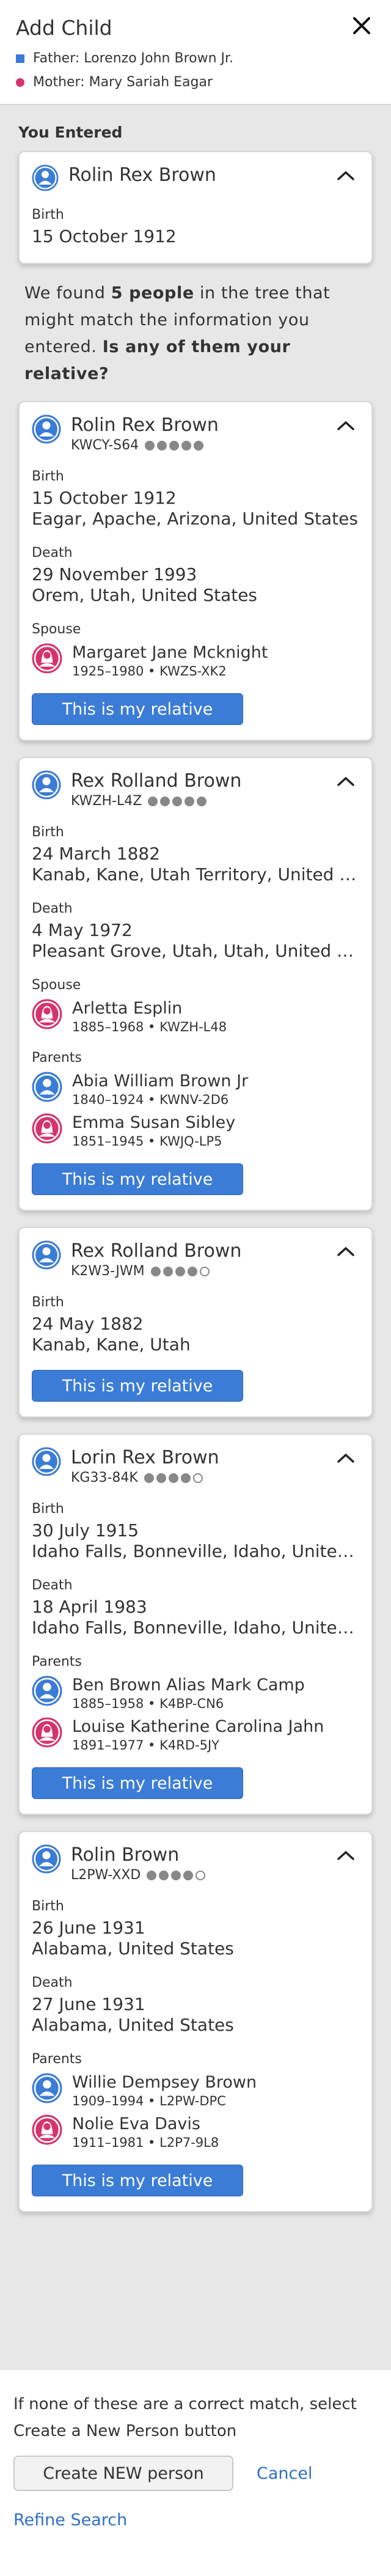  What do you see at coordinates (145, 595) in the screenshot?
I see `death-place: Orem, Utah, United States` at bounding box center [145, 595].